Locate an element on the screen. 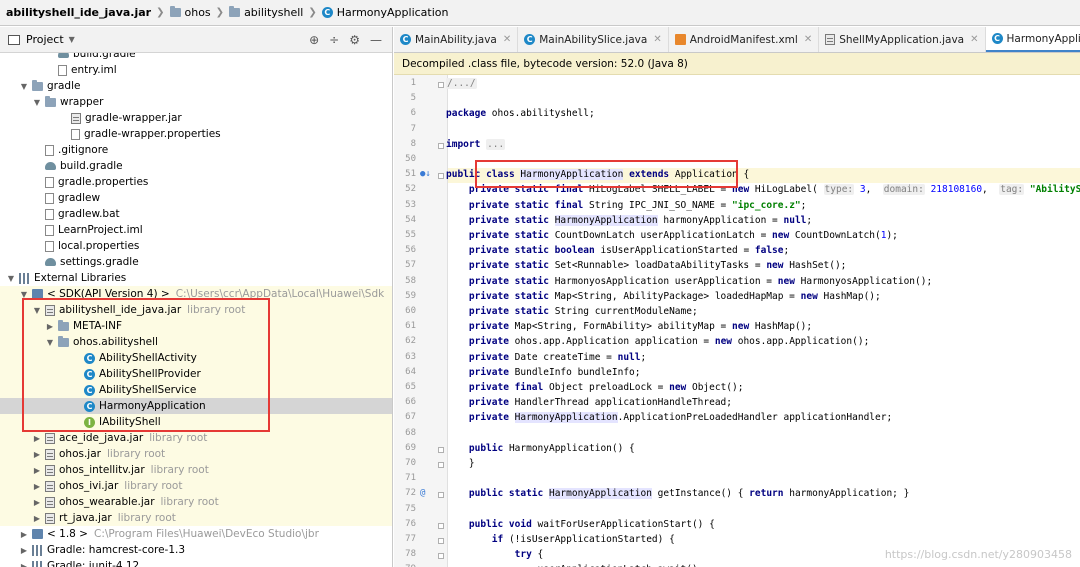 The height and width of the screenshot is (567, 1080). breadcrumb-item: abilityshell_ide_java.jar ❯ is located at coordinates (88, 12).